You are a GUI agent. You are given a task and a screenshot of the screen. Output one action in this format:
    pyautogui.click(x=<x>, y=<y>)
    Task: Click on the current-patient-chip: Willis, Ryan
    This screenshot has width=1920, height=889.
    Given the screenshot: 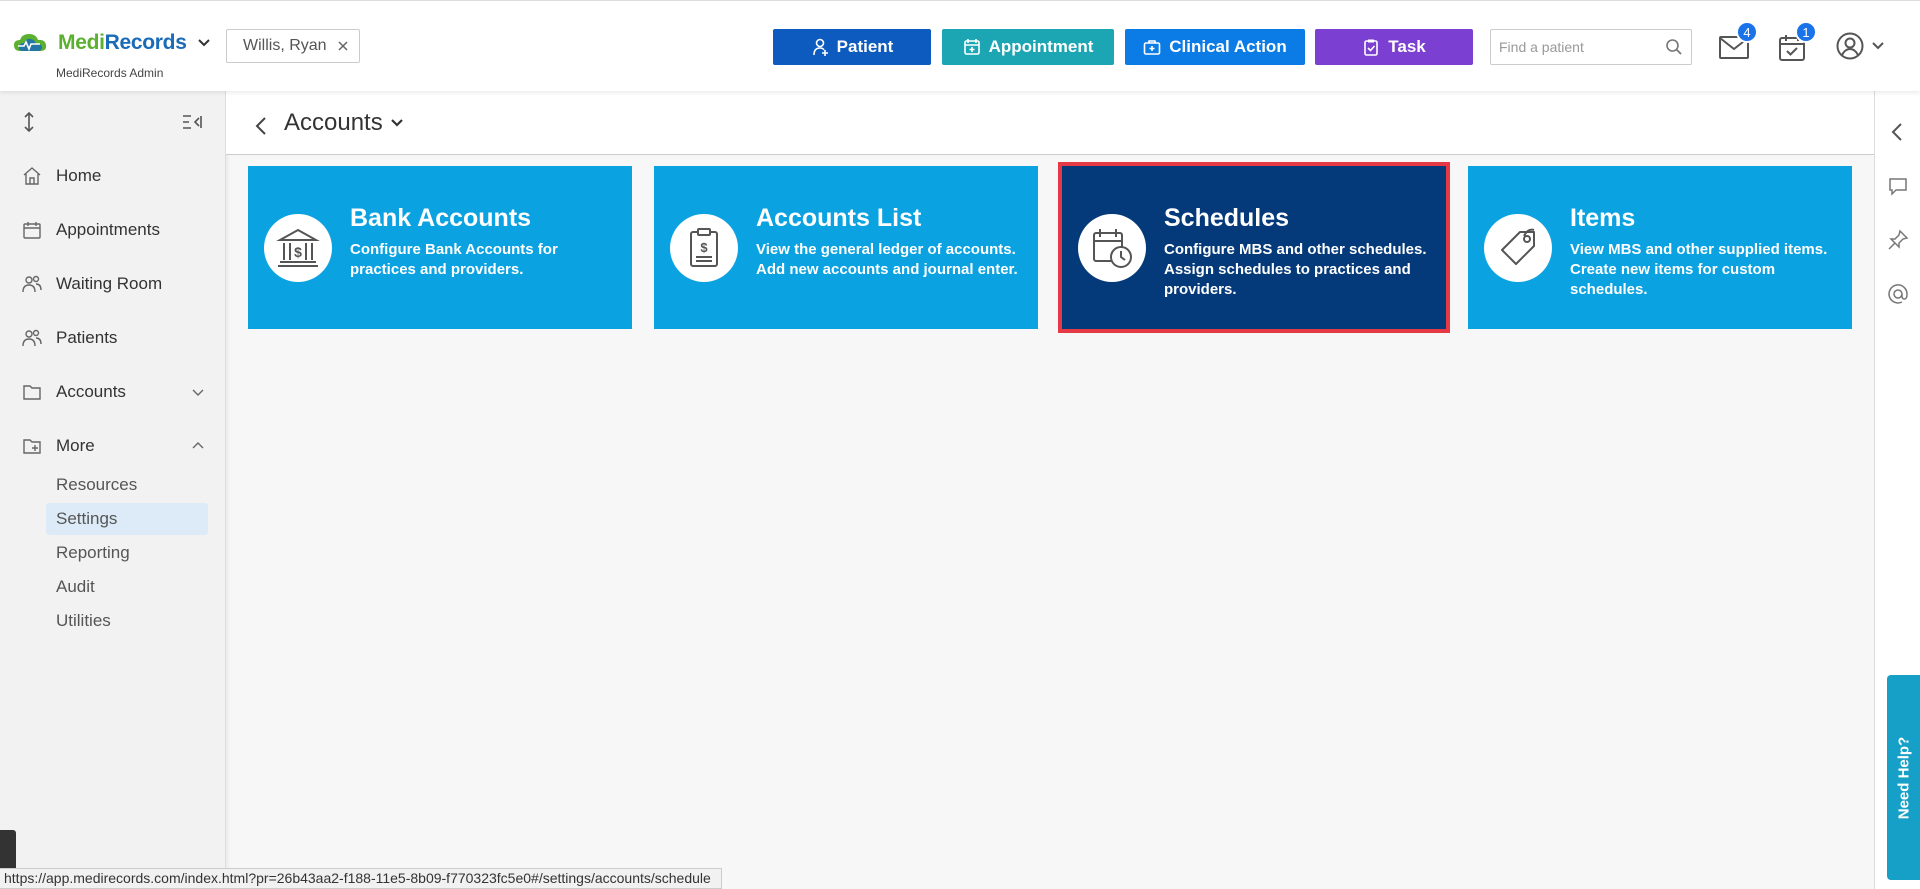 What is the action you would take?
    pyautogui.click(x=293, y=46)
    